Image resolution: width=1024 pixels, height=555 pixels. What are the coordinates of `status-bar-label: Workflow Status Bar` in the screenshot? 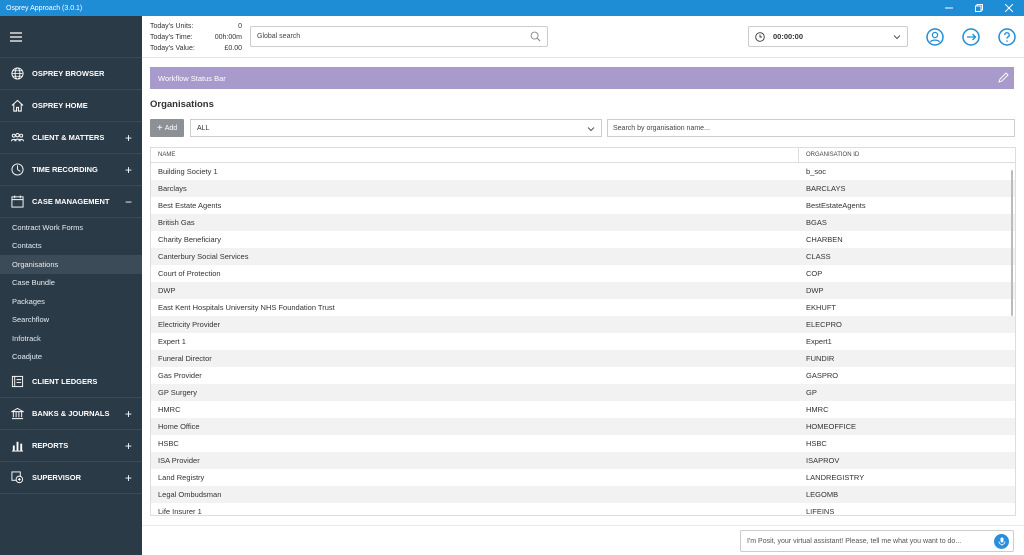 It's located at (192, 78).